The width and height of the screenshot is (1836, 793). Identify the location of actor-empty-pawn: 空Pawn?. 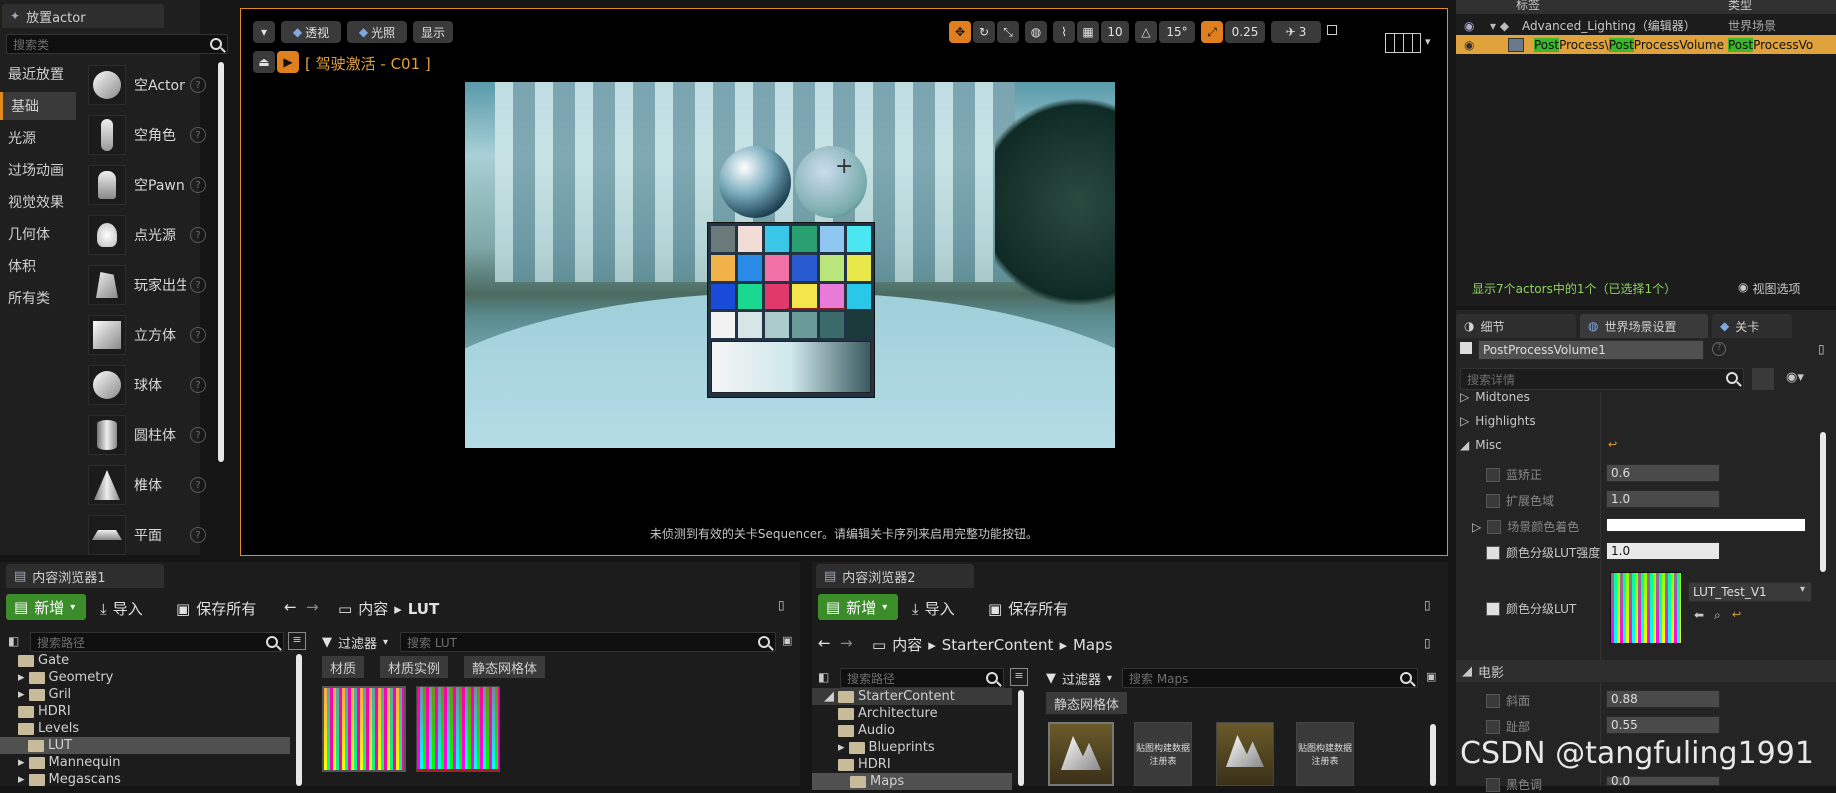
(152, 185).